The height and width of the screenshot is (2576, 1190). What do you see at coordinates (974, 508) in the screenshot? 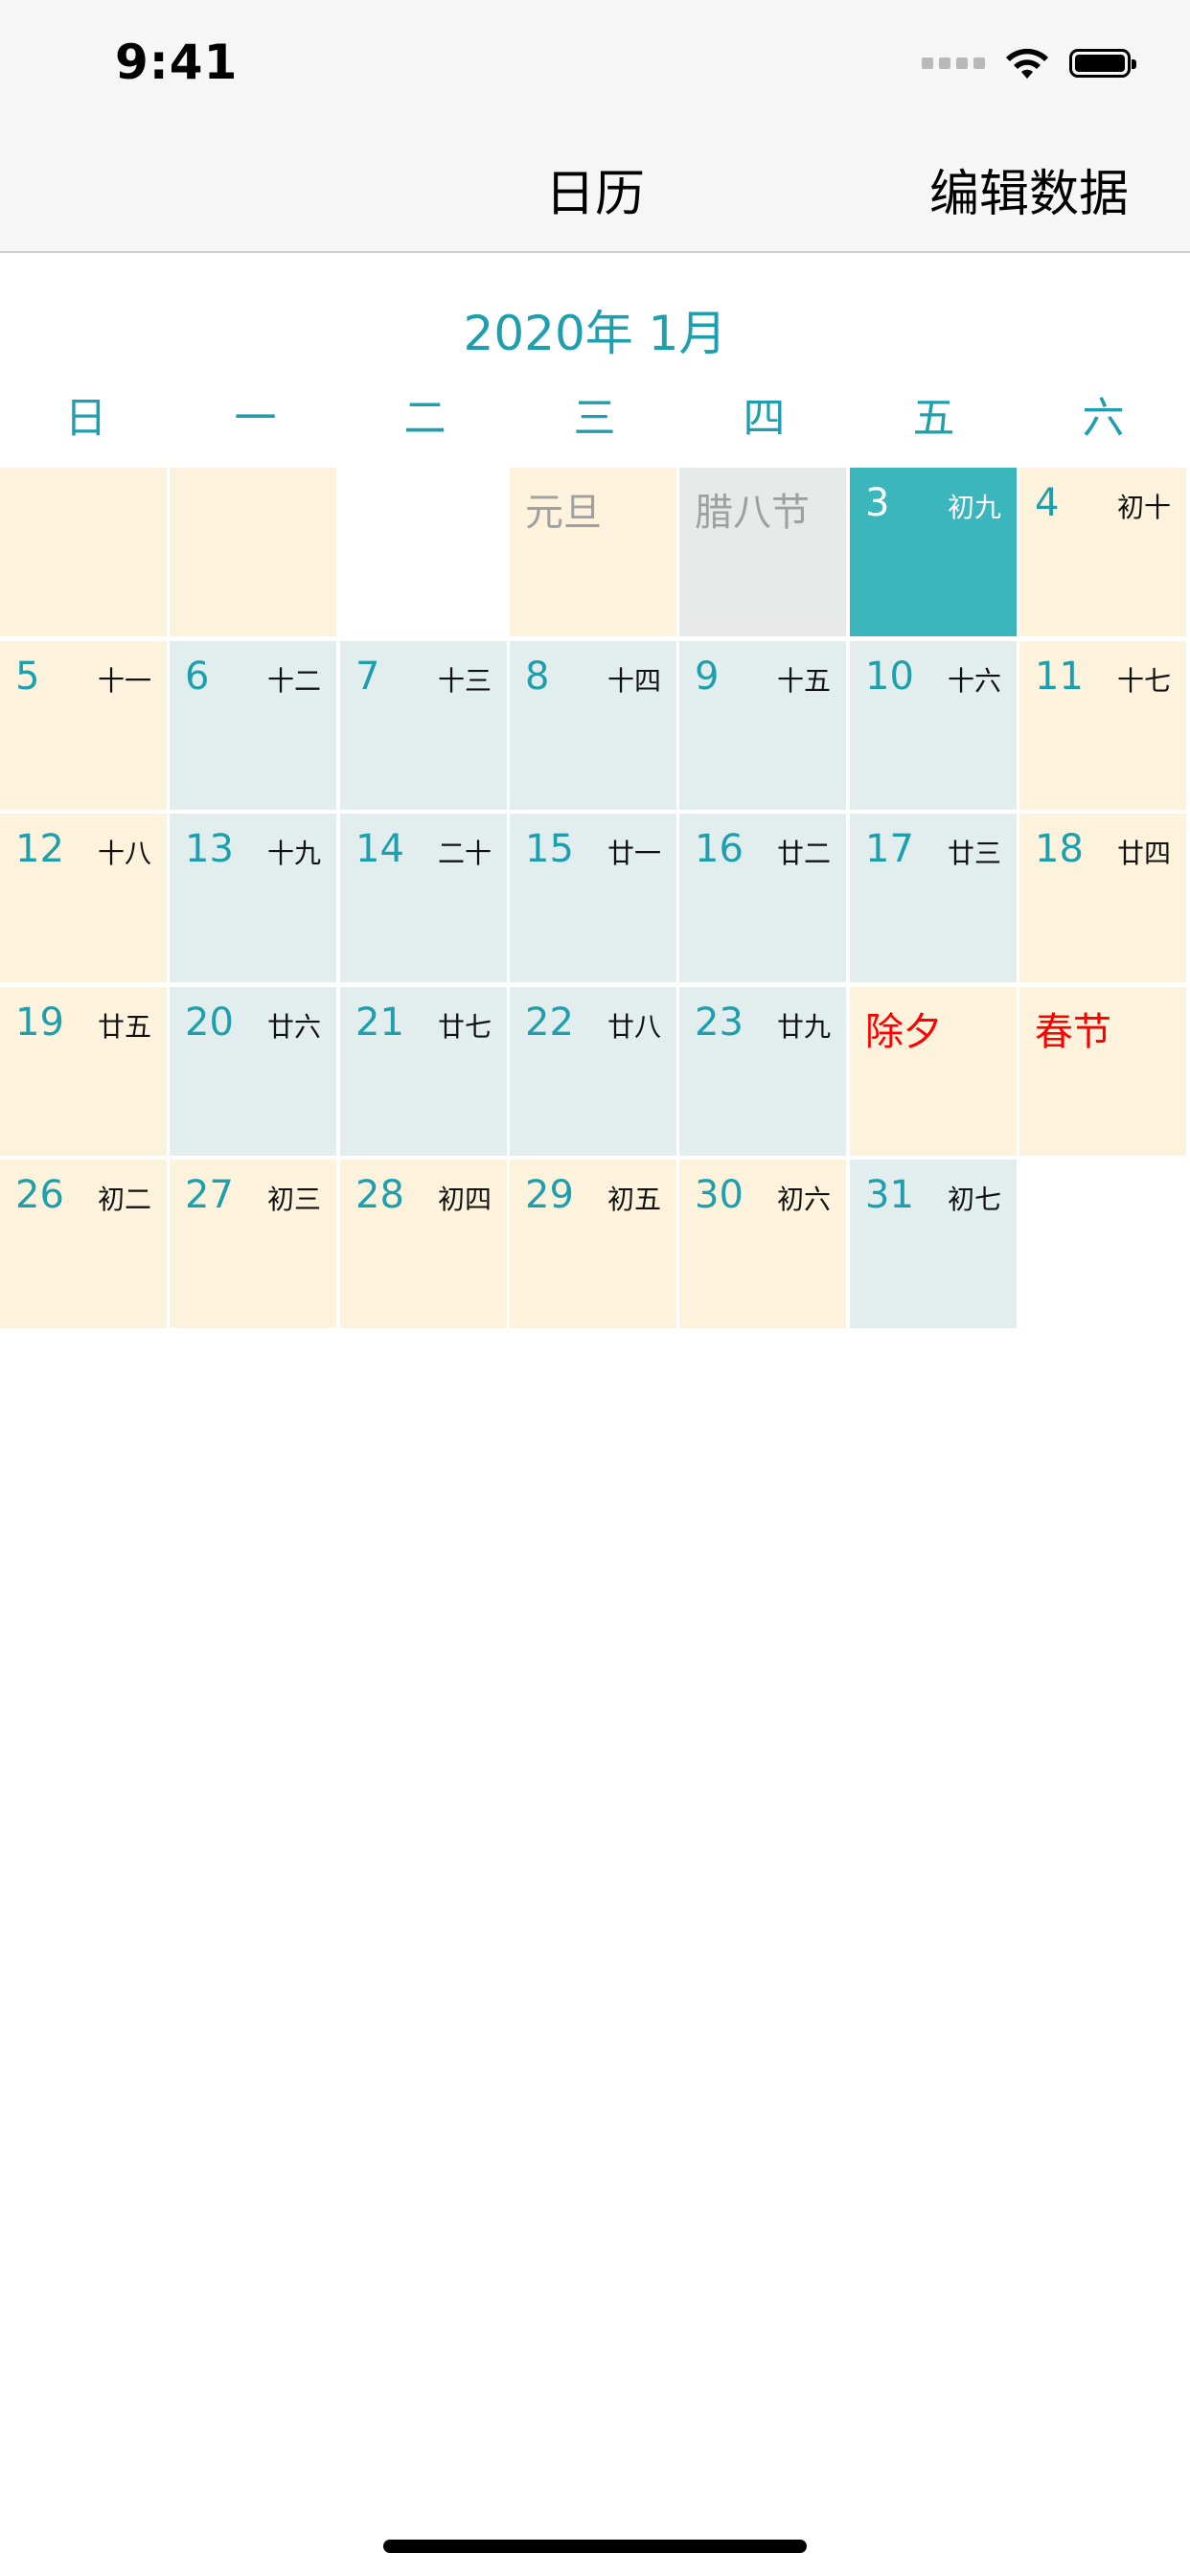
I see `lunar-date: 初九` at bounding box center [974, 508].